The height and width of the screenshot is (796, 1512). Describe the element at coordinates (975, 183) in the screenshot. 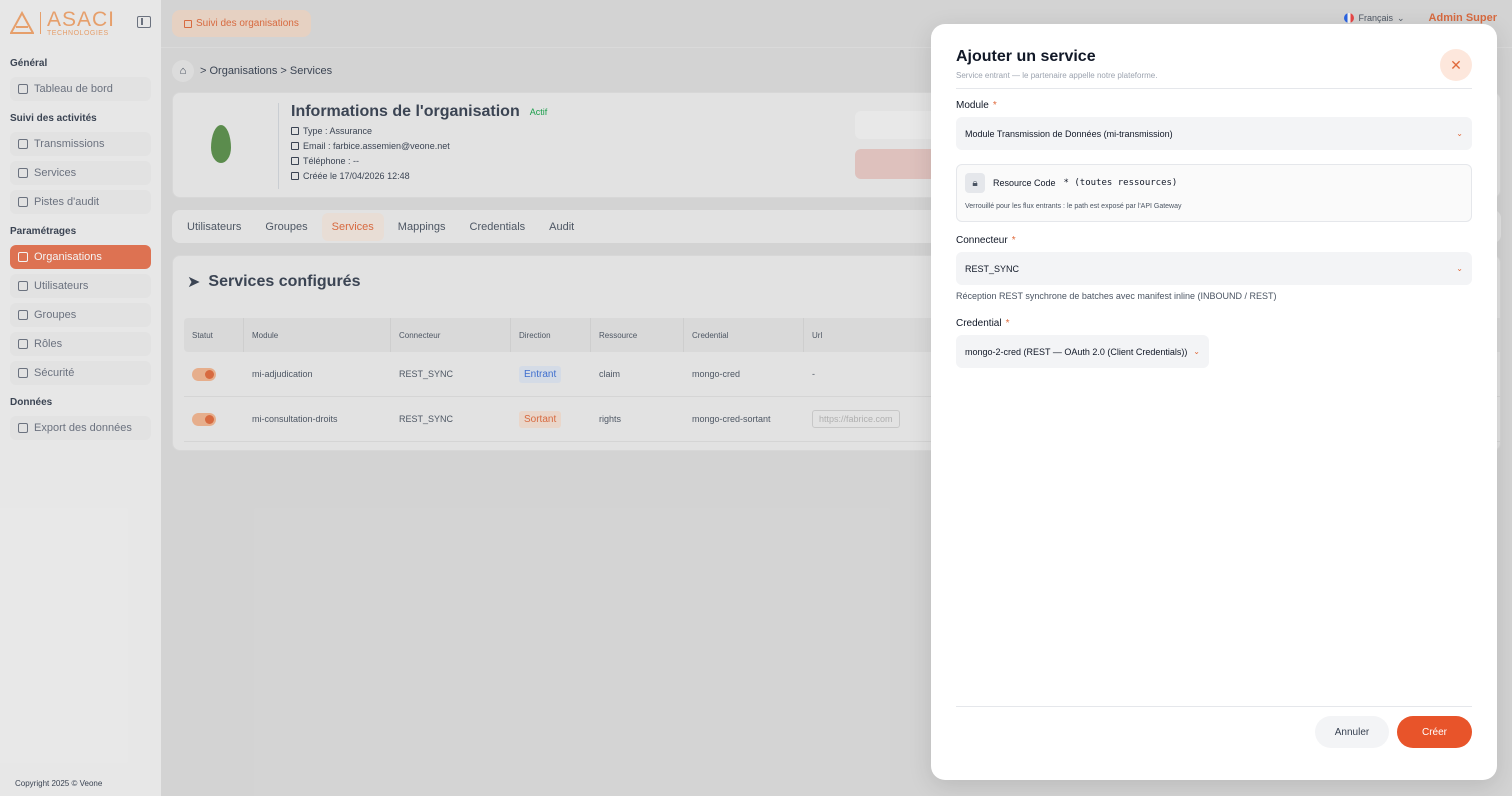

I see `lock-icon: 🔒︎` at that location.